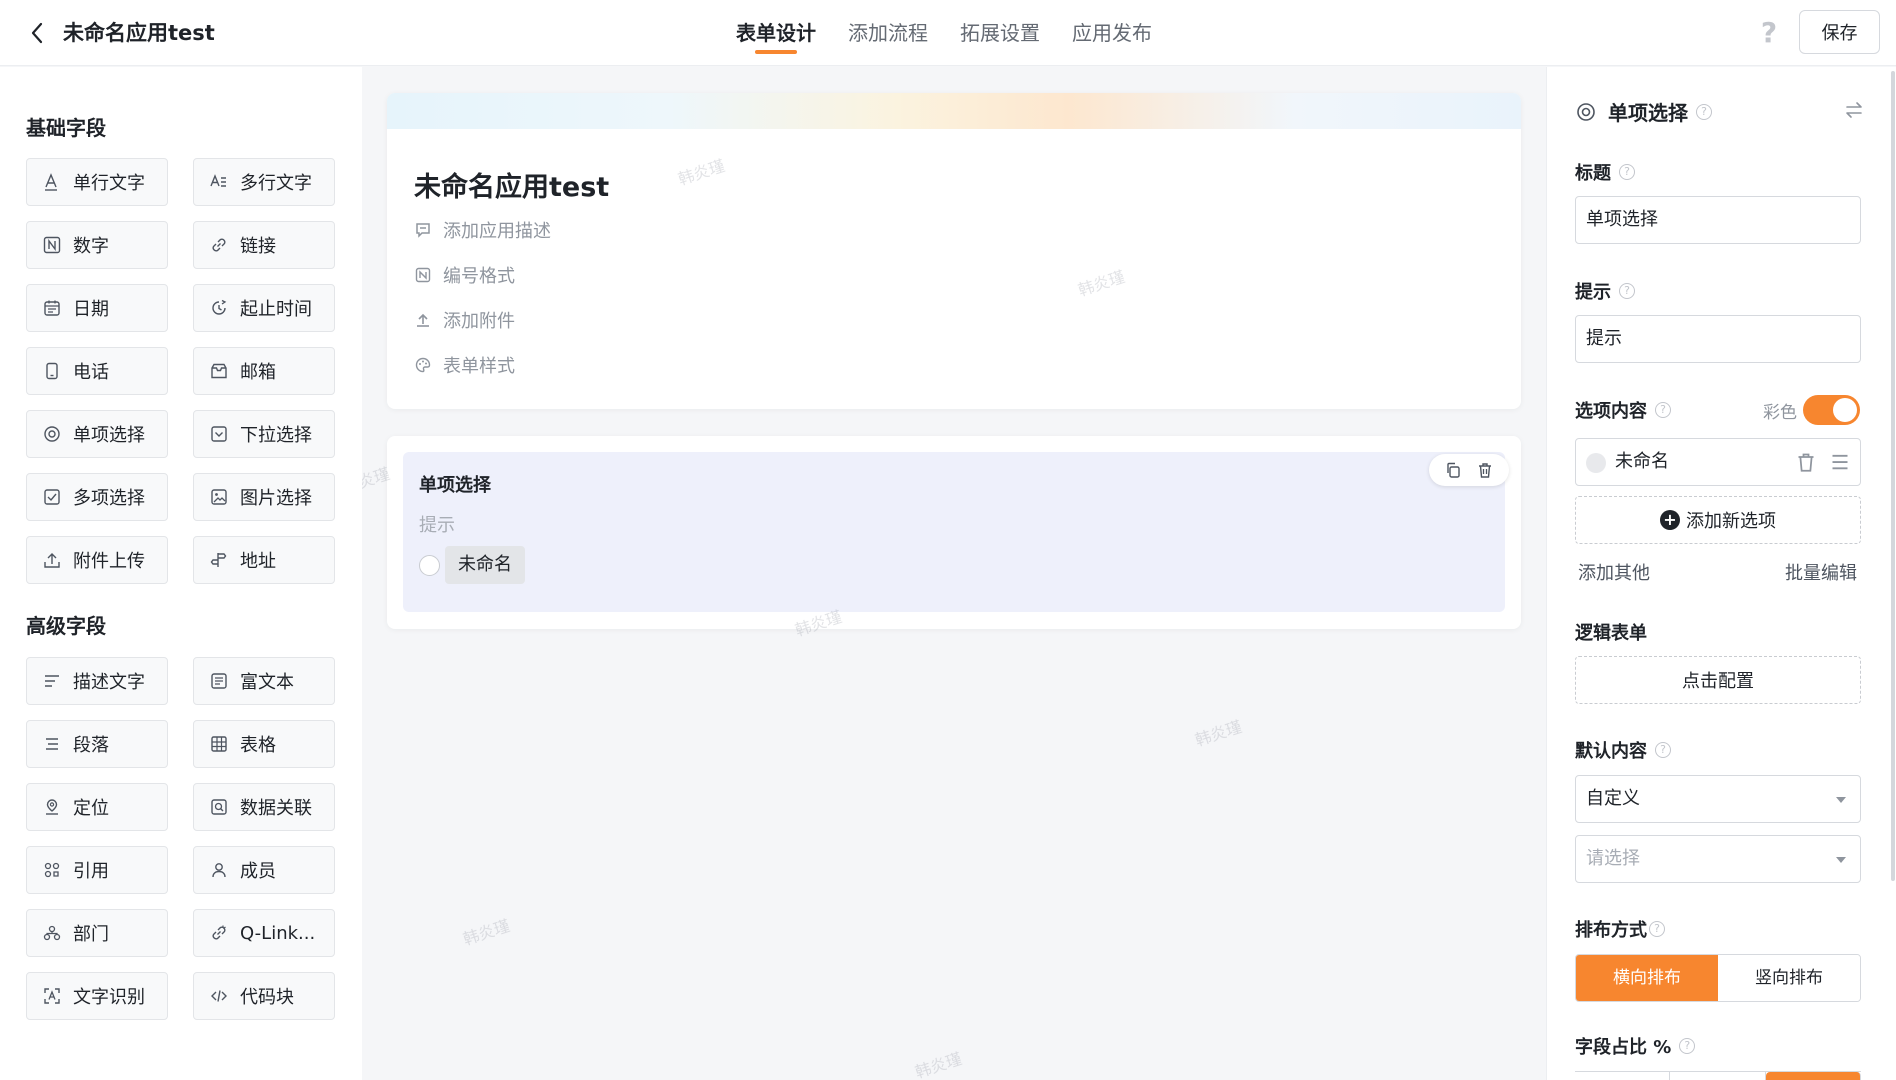 This screenshot has height=1080, width=1896. What do you see at coordinates (66, 626) in the screenshot?
I see `advanced-fields-title: 高级字段` at bounding box center [66, 626].